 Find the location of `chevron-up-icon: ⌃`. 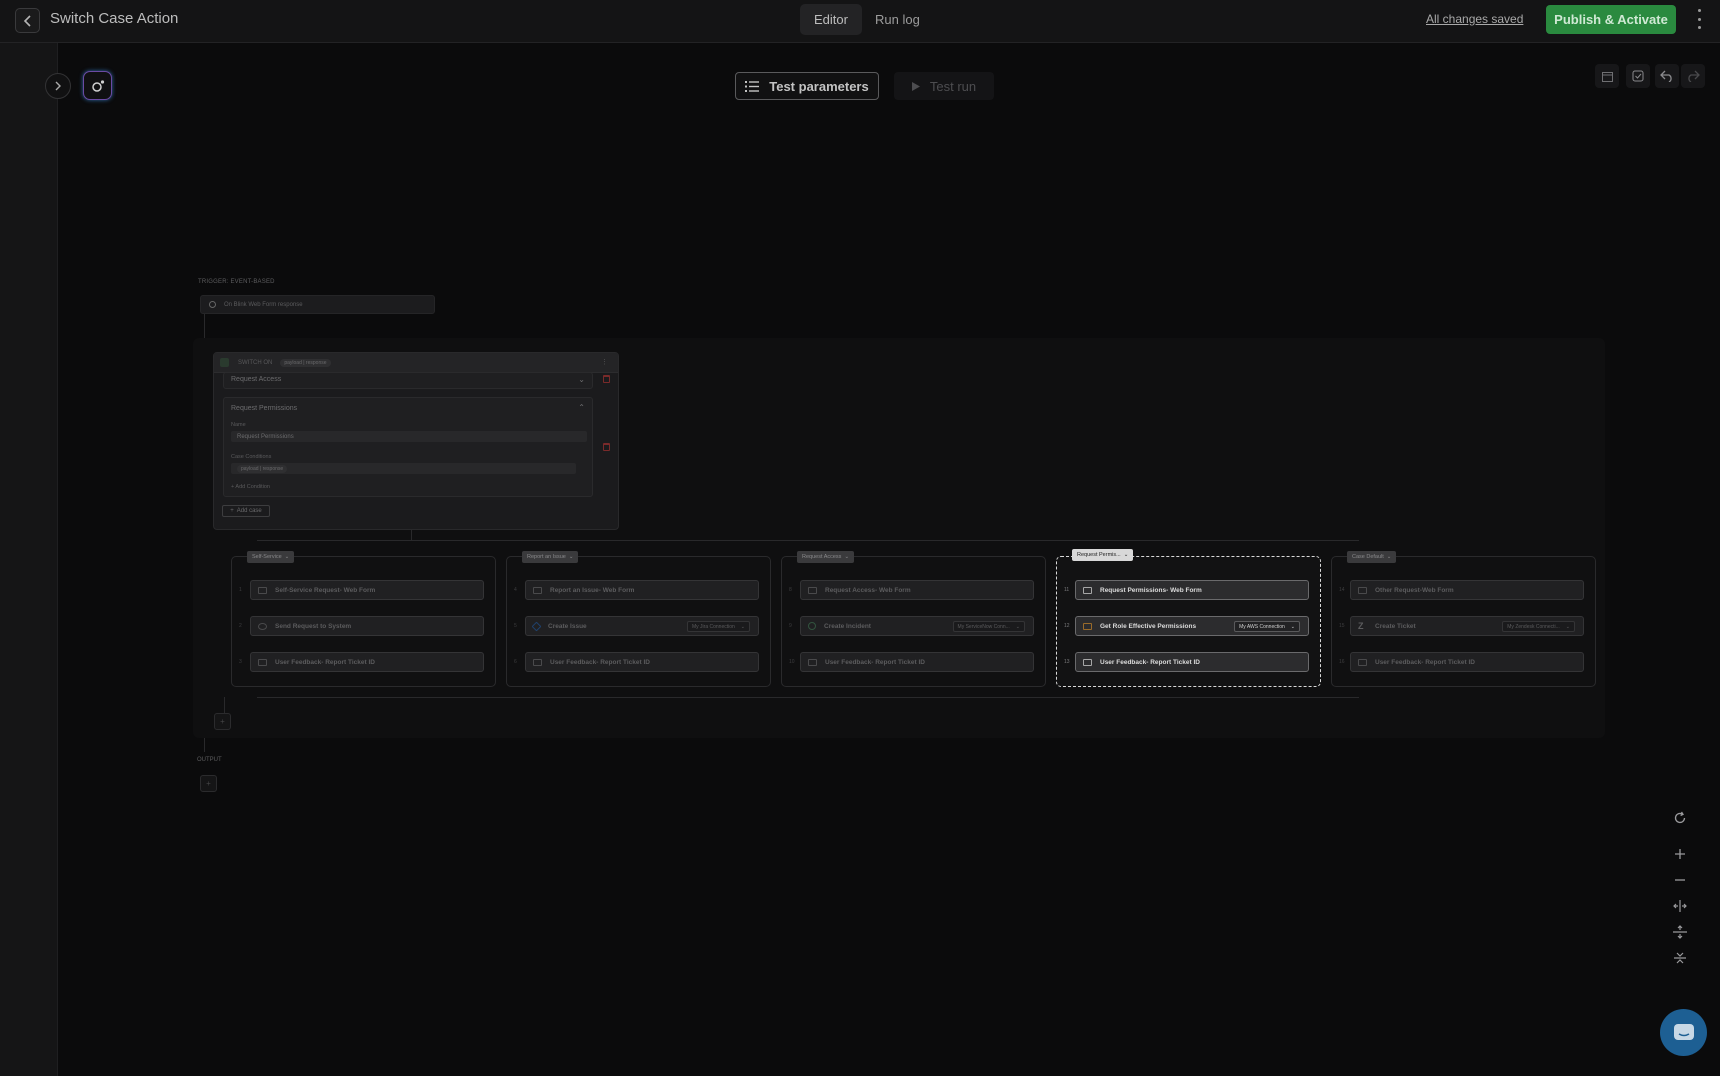

chevron-up-icon: ⌃ is located at coordinates (581, 407).